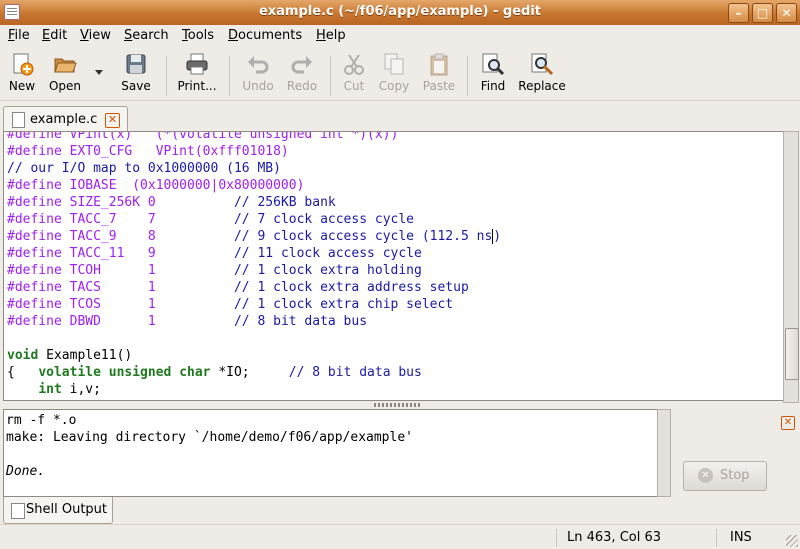 The height and width of the screenshot is (549, 800). Describe the element at coordinates (81, 389) in the screenshot. I see `code-line-text: i,v;` at that location.